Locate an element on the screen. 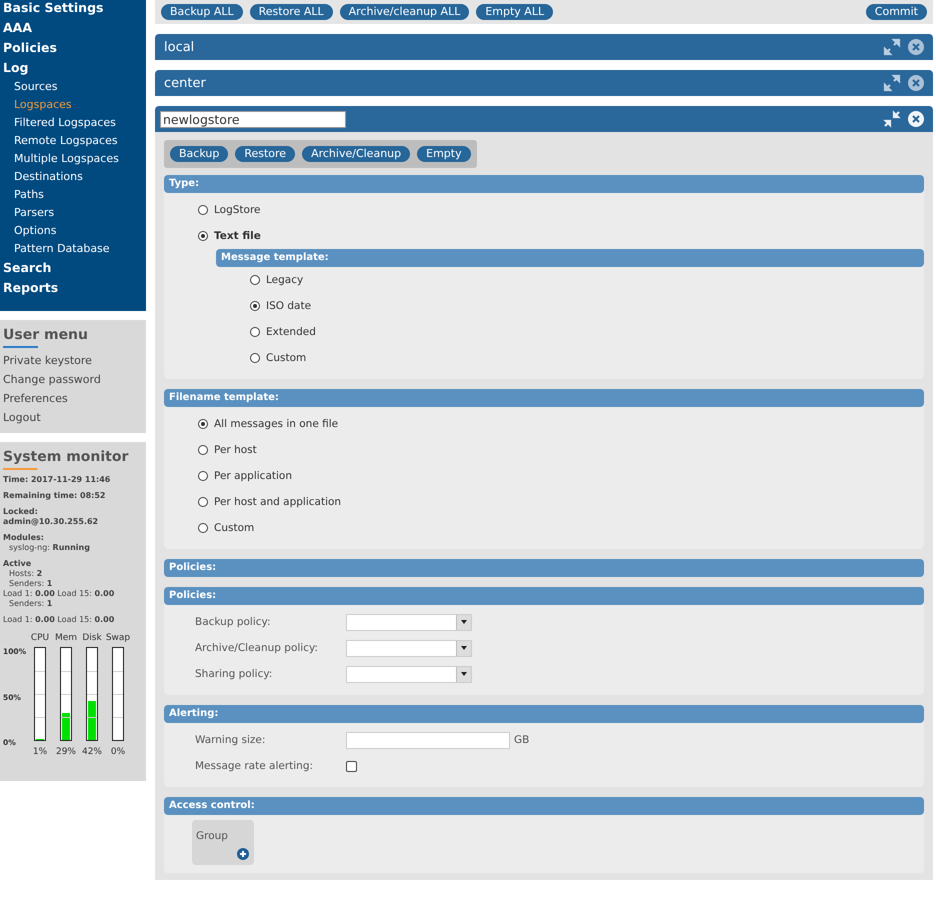 The width and height of the screenshot is (936, 897). nav-subitem: Sources is located at coordinates (74, 89).